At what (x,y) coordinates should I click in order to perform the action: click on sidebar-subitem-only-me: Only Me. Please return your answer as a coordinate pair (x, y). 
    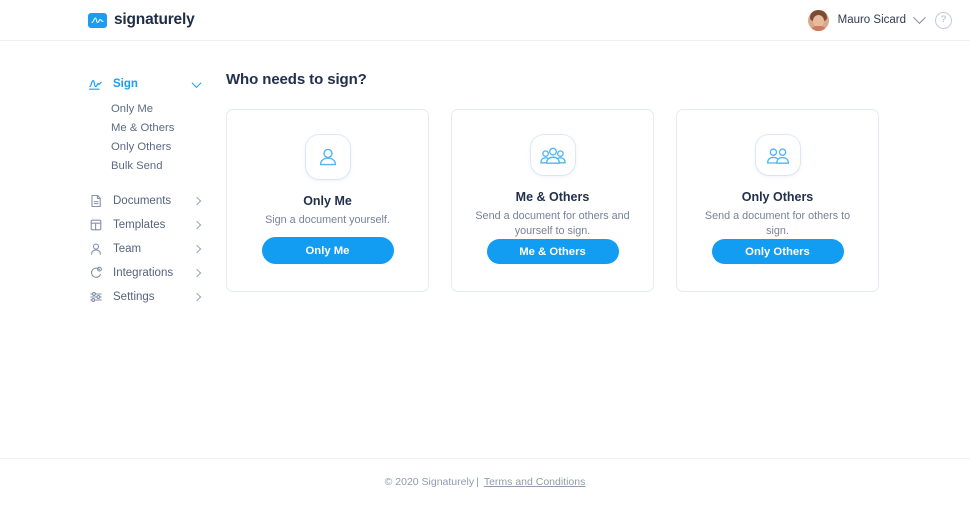
    Looking at the image, I should click on (113, 108).